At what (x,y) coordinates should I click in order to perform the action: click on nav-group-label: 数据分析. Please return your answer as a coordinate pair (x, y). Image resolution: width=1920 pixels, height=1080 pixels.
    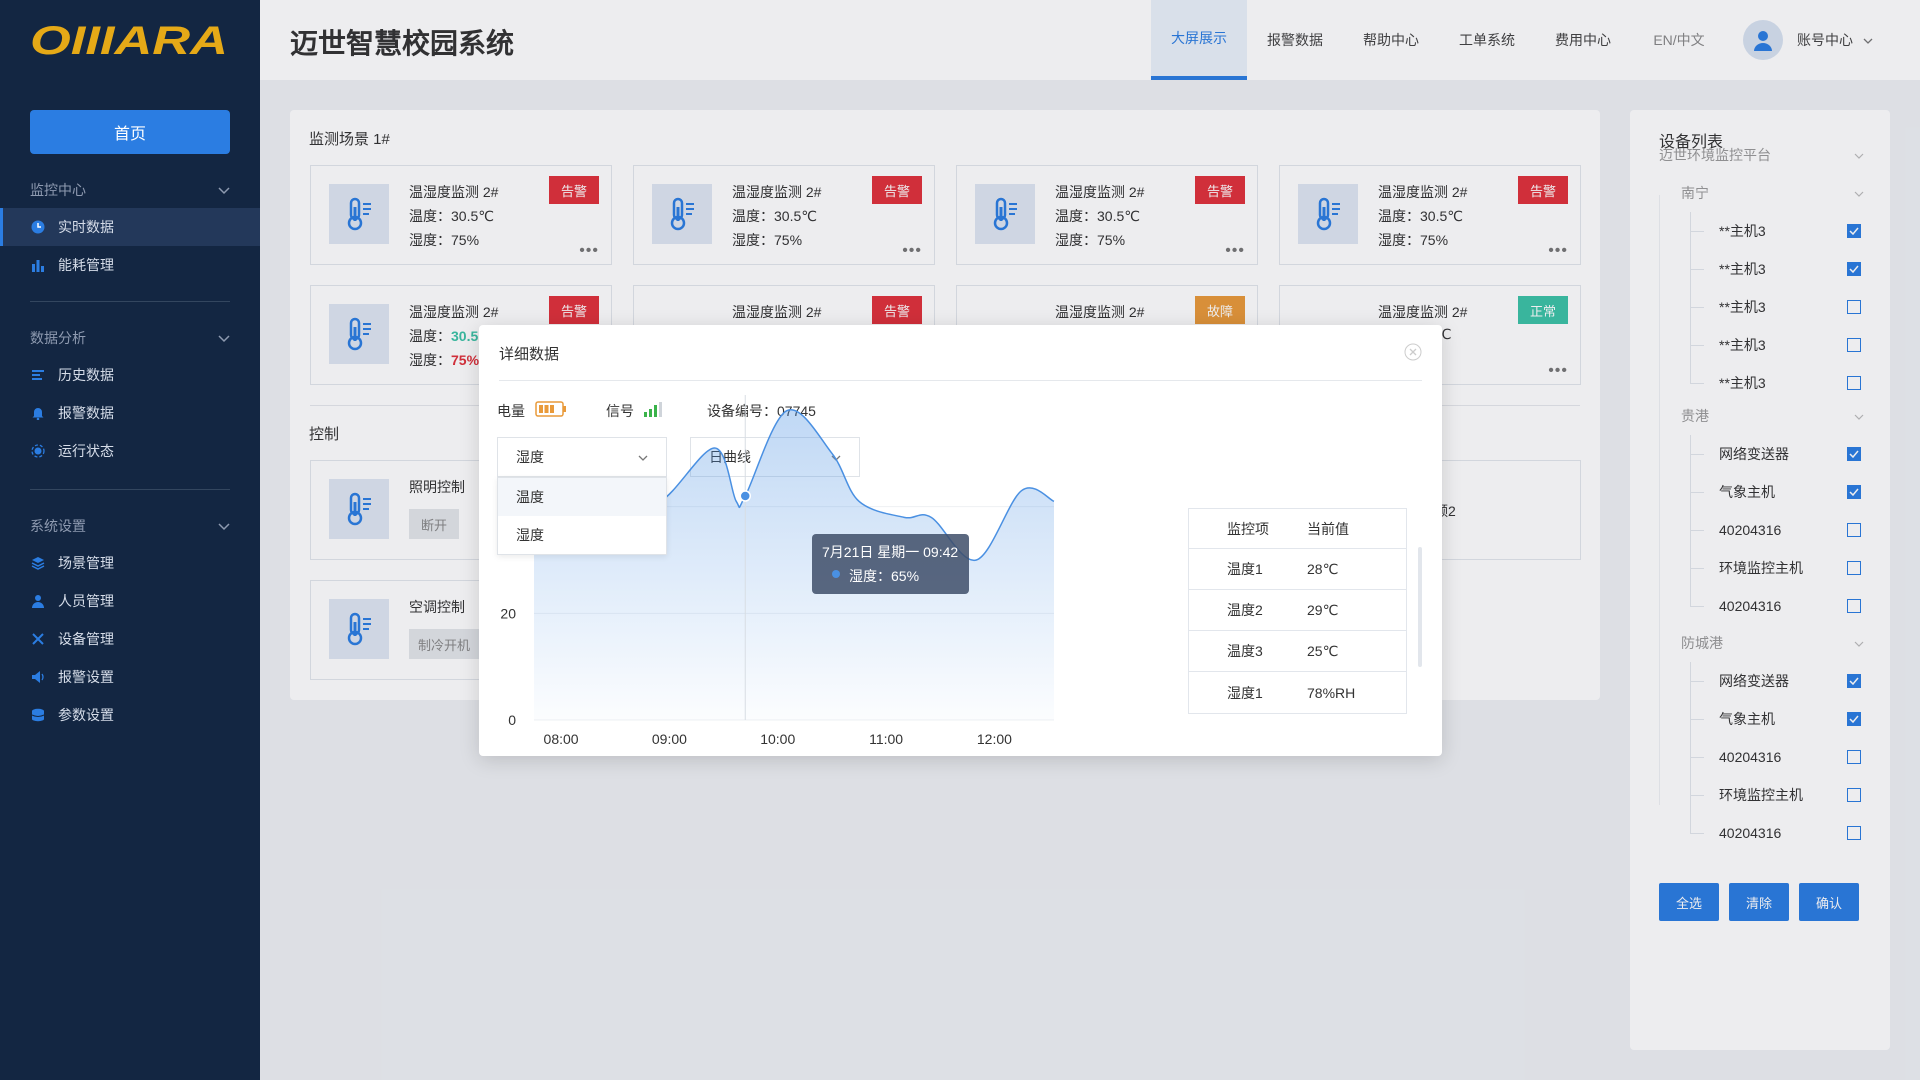
    Looking at the image, I should click on (58, 338).